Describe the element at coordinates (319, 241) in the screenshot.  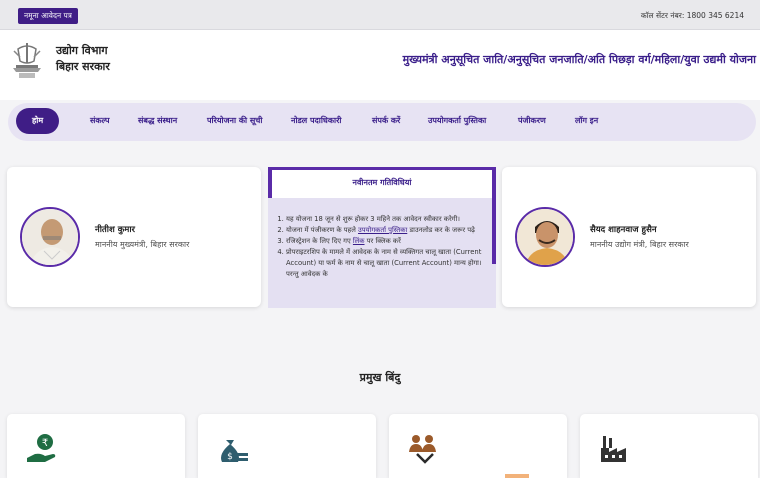
I see `activity-text: रजिस्ट्रेशन के लिए दिए गए` at that location.